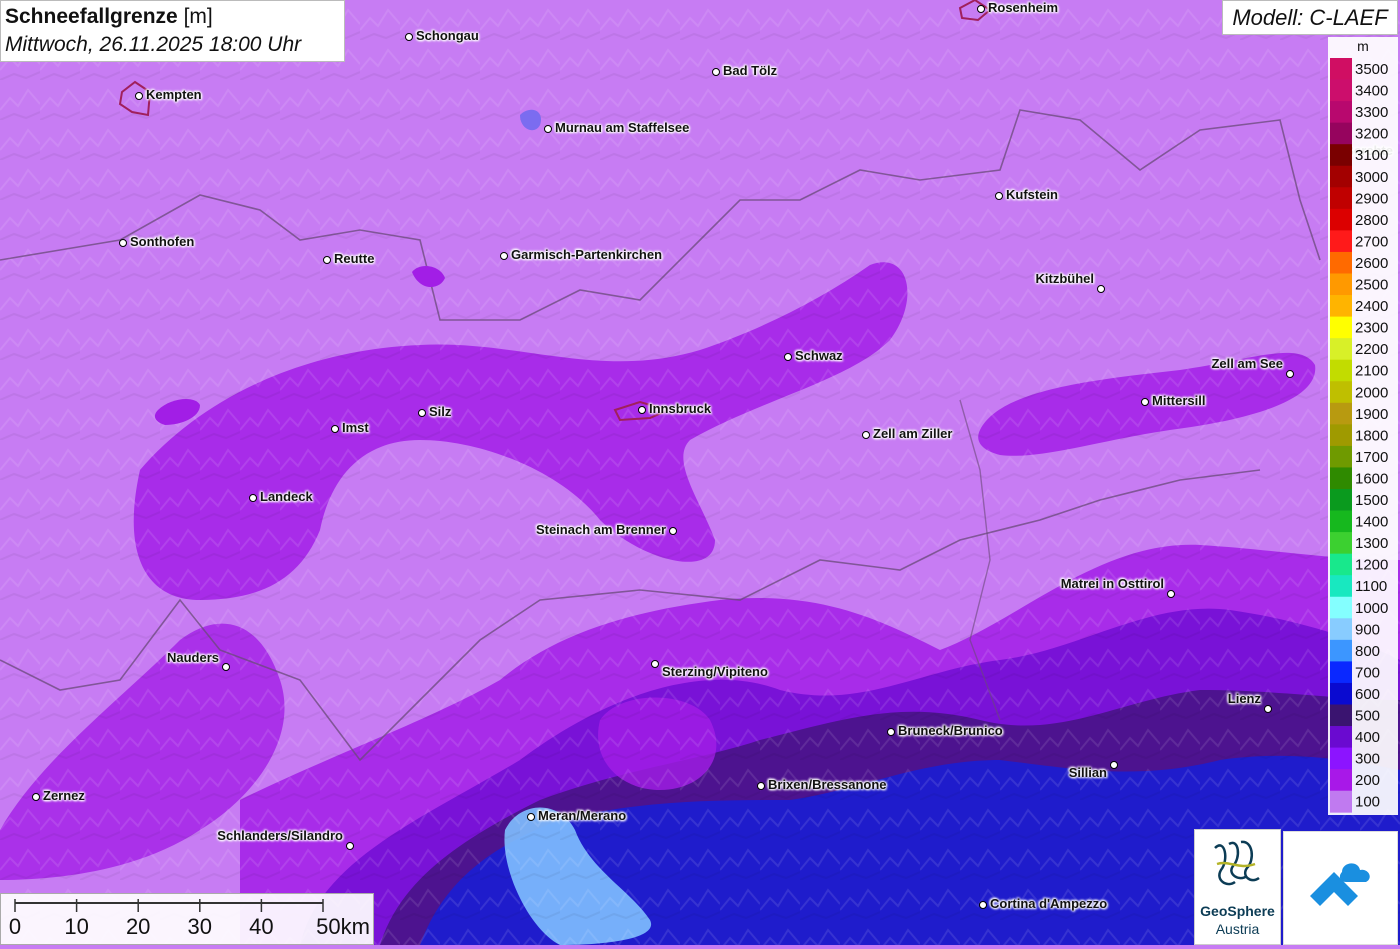 The height and width of the screenshot is (949, 1400). What do you see at coordinates (600, 529) in the screenshot?
I see `city-label: Steinach am Brenner` at bounding box center [600, 529].